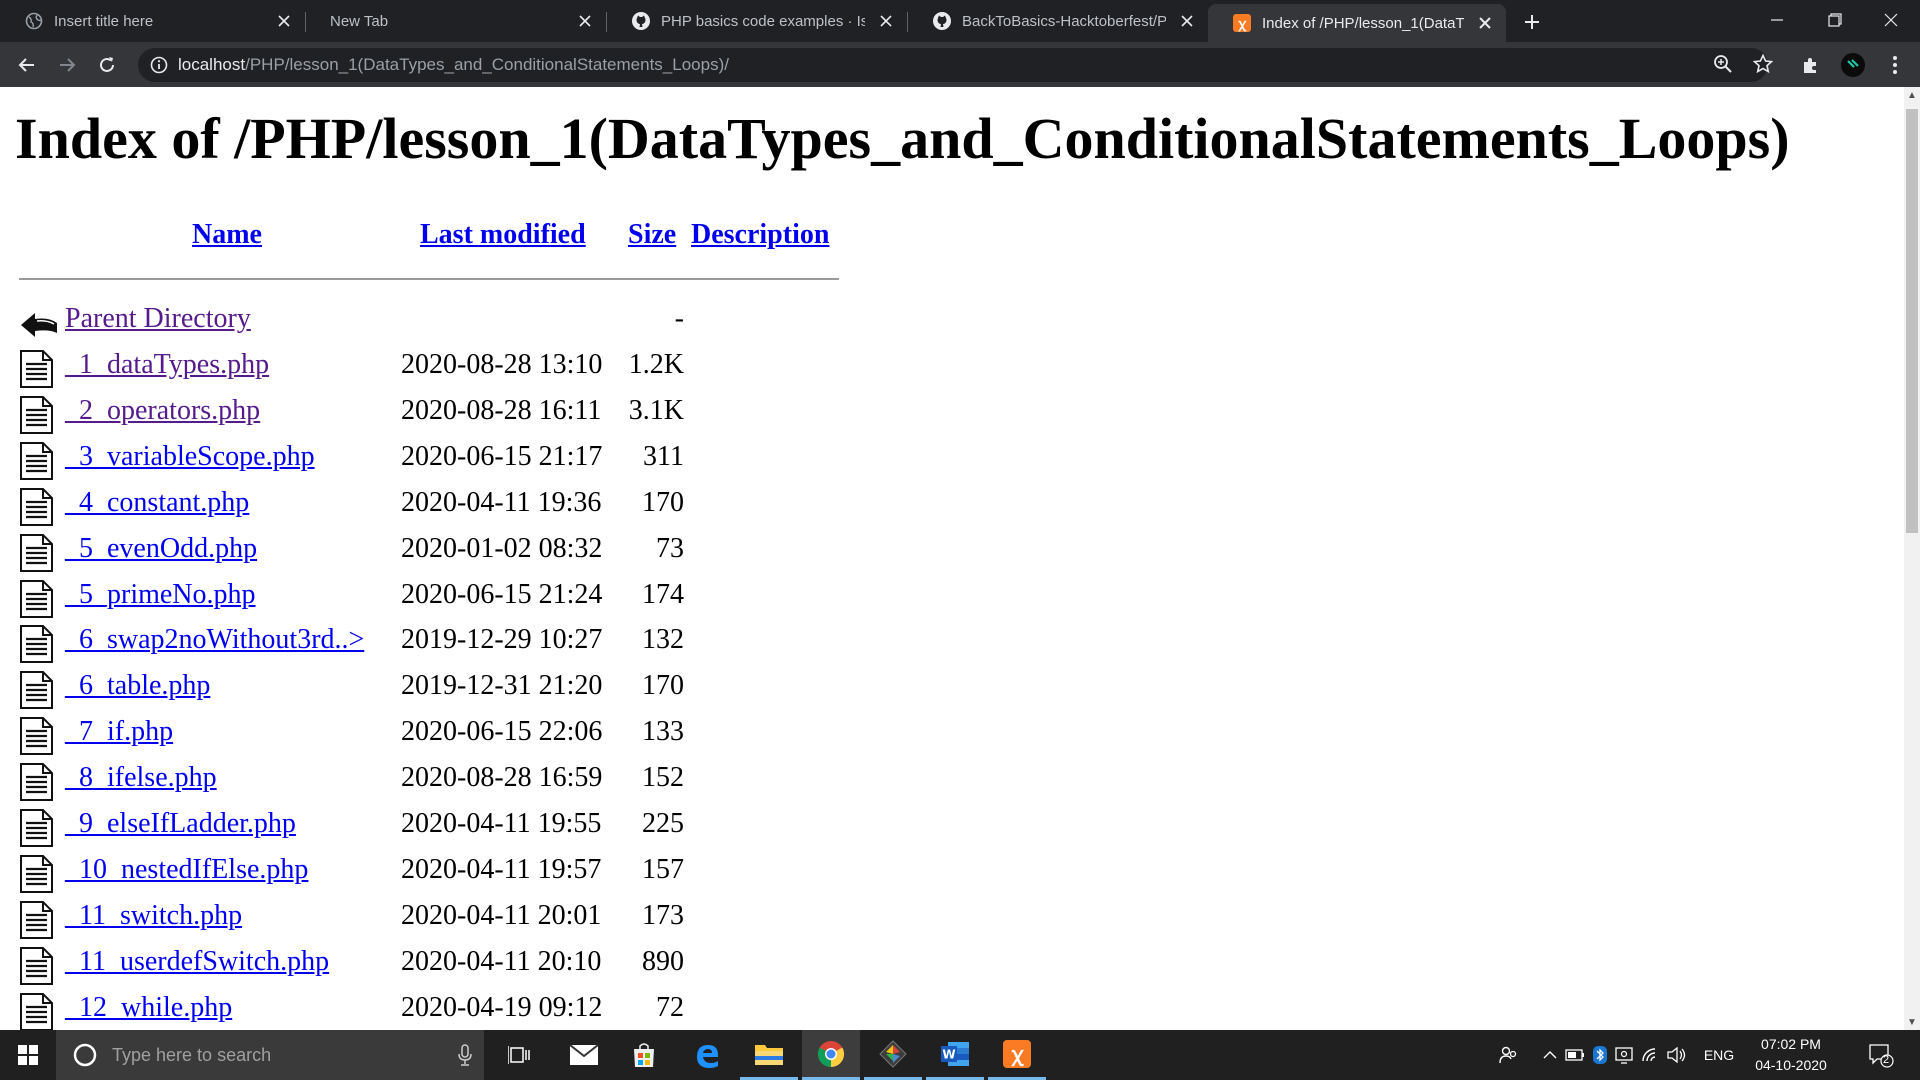 The height and width of the screenshot is (1080, 1920). Describe the element at coordinates (158, 319) in the screenshot. I see `parent-directory-link: Parent Directory` at that location.